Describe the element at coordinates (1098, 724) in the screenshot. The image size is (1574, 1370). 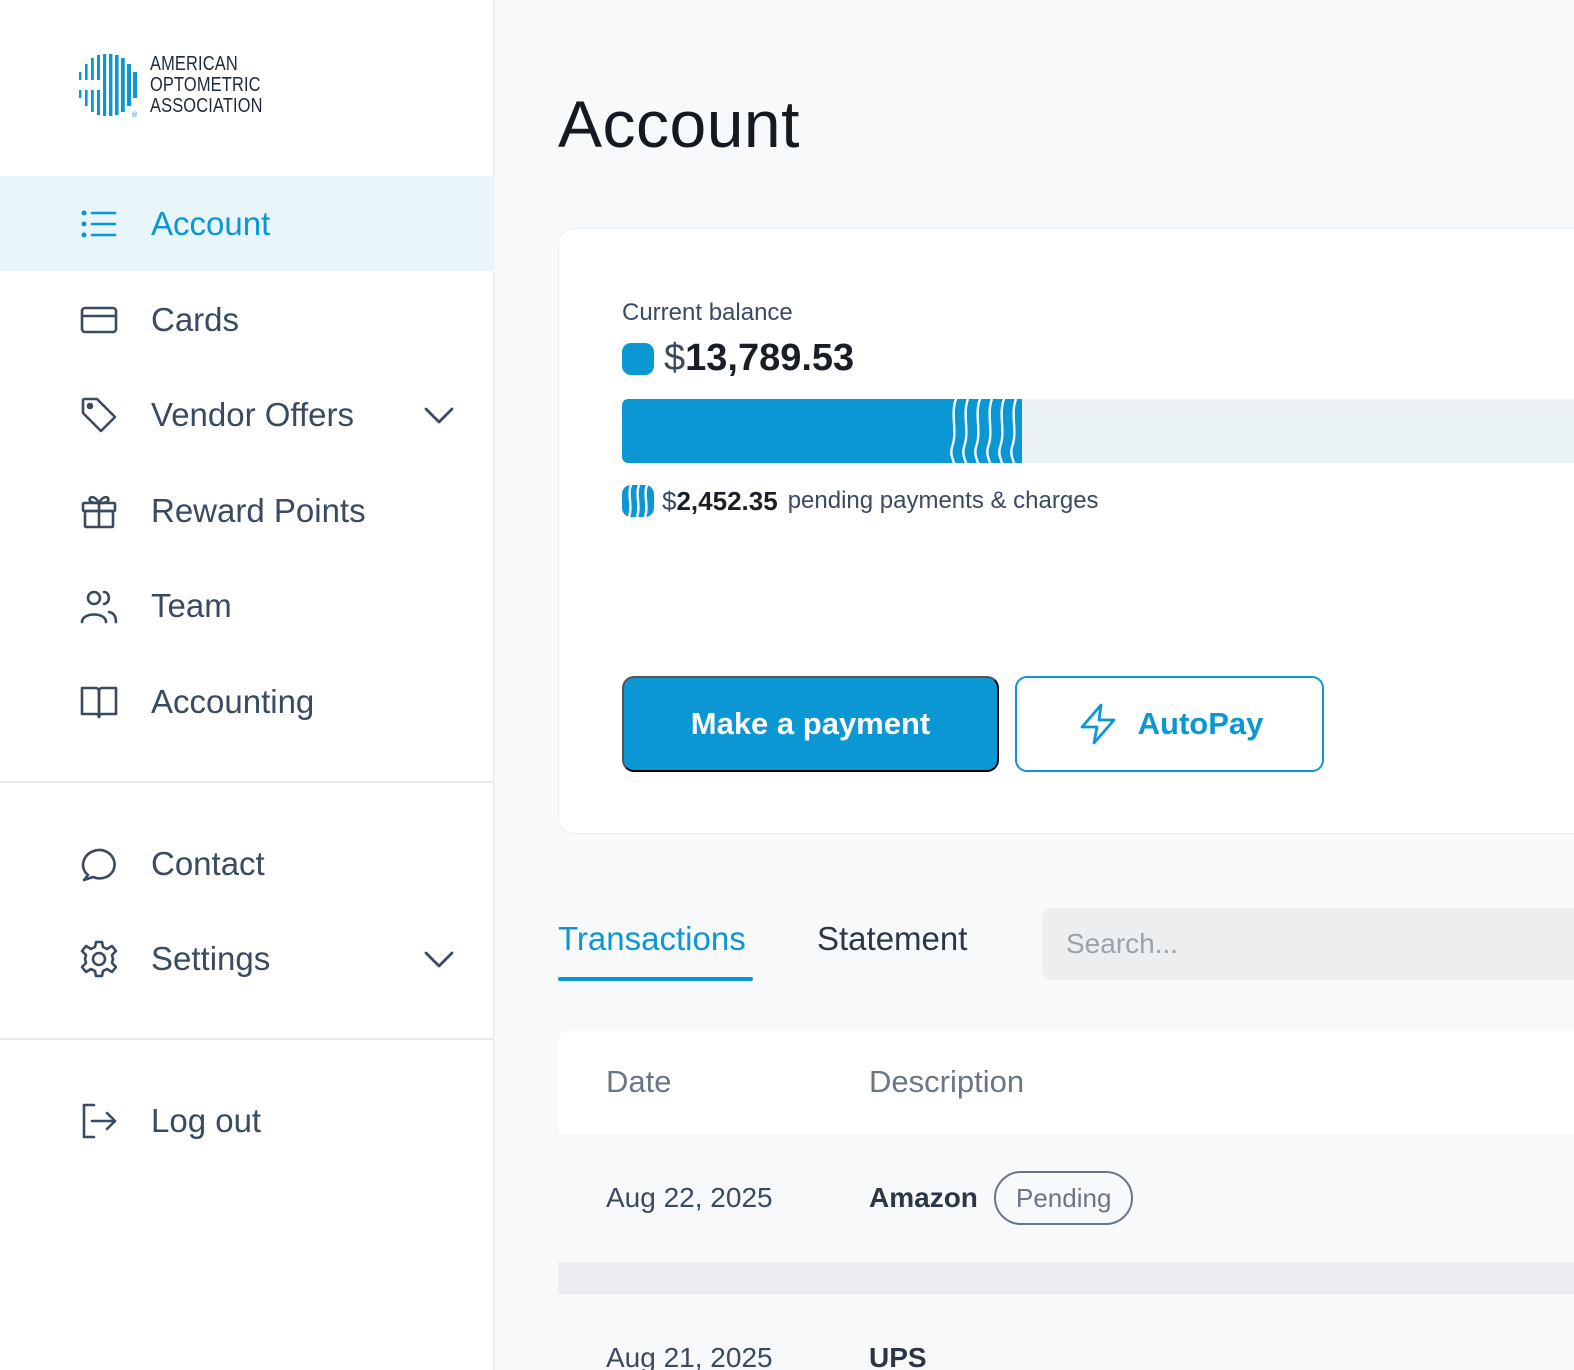
I see `lightning-icon` at that location.